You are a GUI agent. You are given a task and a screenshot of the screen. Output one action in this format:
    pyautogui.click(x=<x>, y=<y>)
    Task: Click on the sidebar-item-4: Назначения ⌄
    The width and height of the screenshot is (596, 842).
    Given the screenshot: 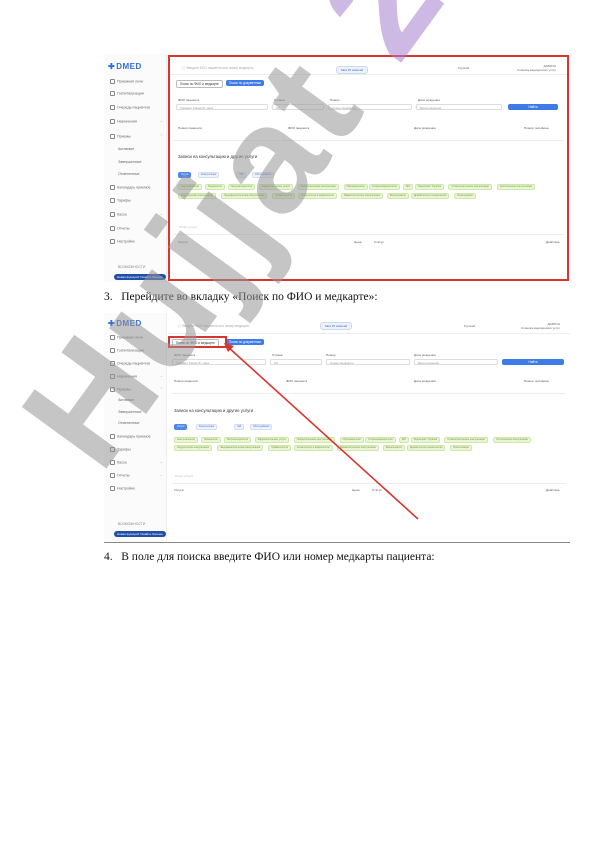 What is the action you would take?
    pyautogui.click(x=136, y=121)
    